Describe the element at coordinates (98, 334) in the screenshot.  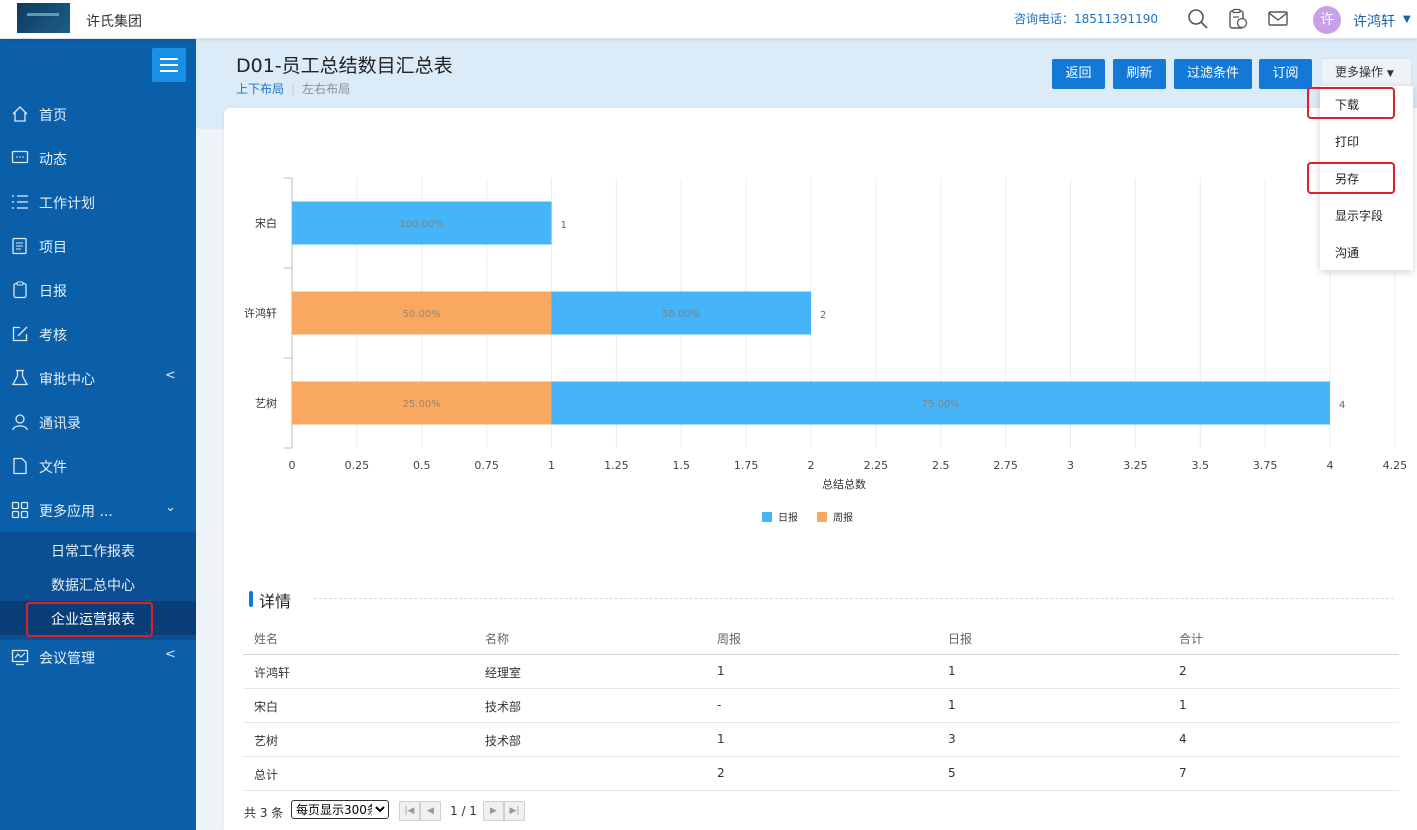
I see `sidebar-item-assessment: 考核` at that location.